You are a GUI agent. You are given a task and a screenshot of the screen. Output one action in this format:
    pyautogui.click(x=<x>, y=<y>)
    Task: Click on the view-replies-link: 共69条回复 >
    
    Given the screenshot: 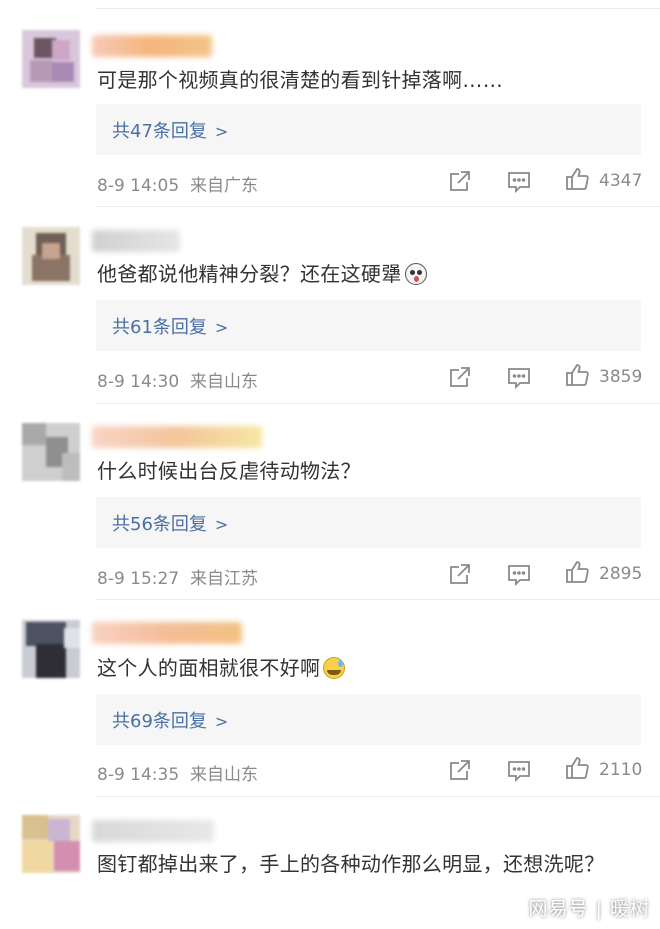 What is the action you would take?
    pyautogui.click(x=170, y=720)
    